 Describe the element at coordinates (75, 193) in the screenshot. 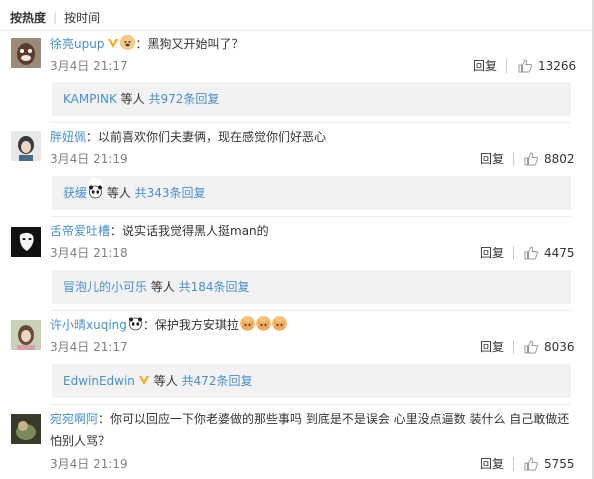

I see `sub-reply-names: 获缓` at that location.